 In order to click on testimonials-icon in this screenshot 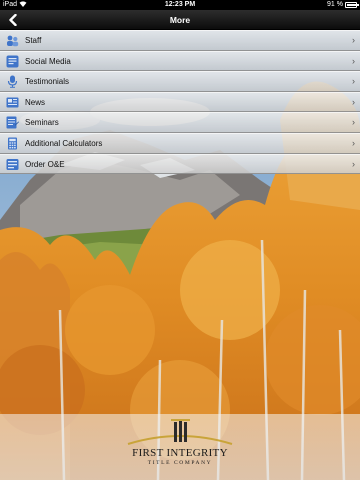, I will do `click(12, 81)`.